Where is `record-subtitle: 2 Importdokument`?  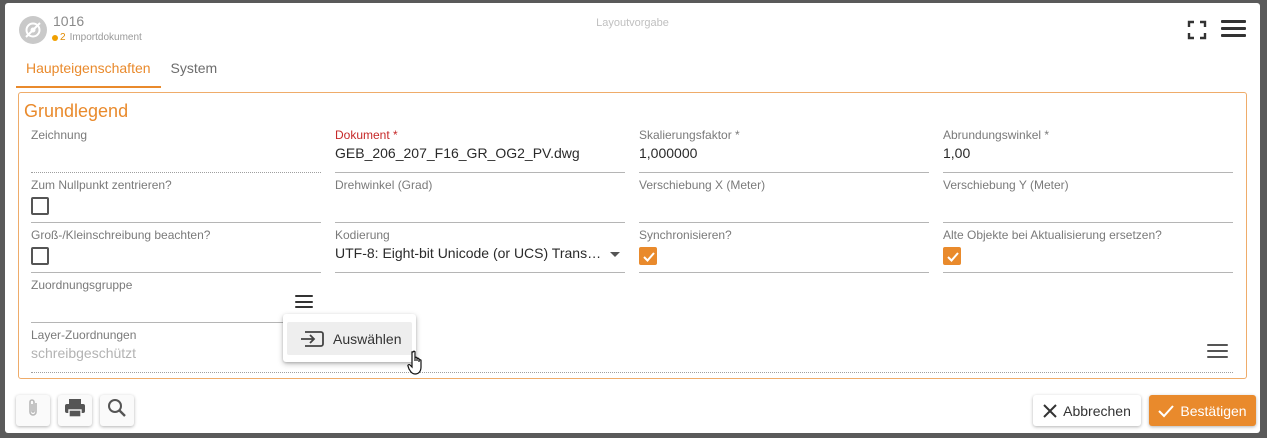 record-subtitle: 2 Importdokument is located at coordinates (97, 37).